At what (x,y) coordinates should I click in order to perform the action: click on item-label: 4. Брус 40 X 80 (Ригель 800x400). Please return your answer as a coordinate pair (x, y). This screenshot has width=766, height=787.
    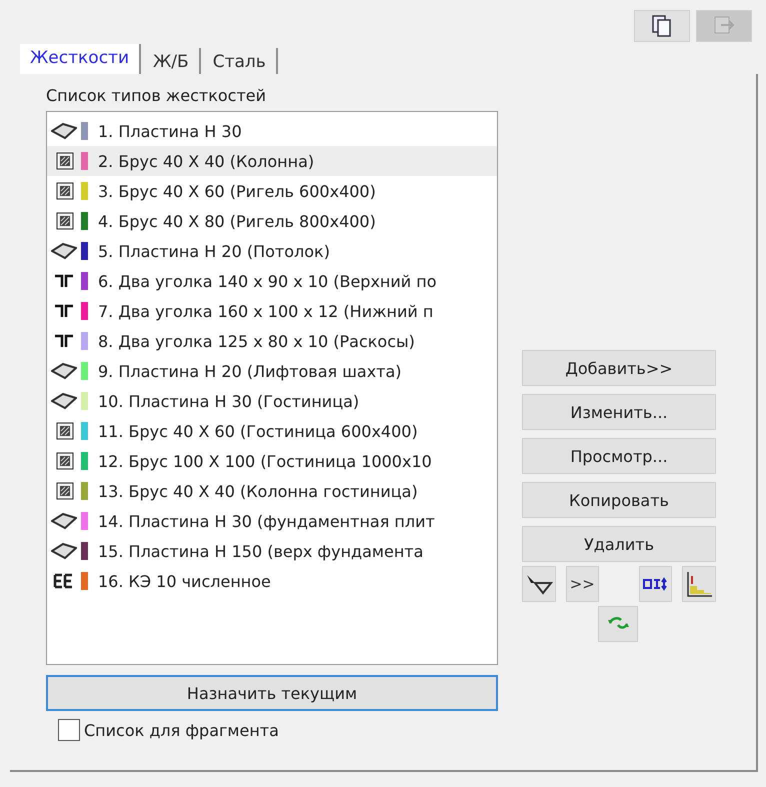
    Looking at the image, I should click on (237, 221).